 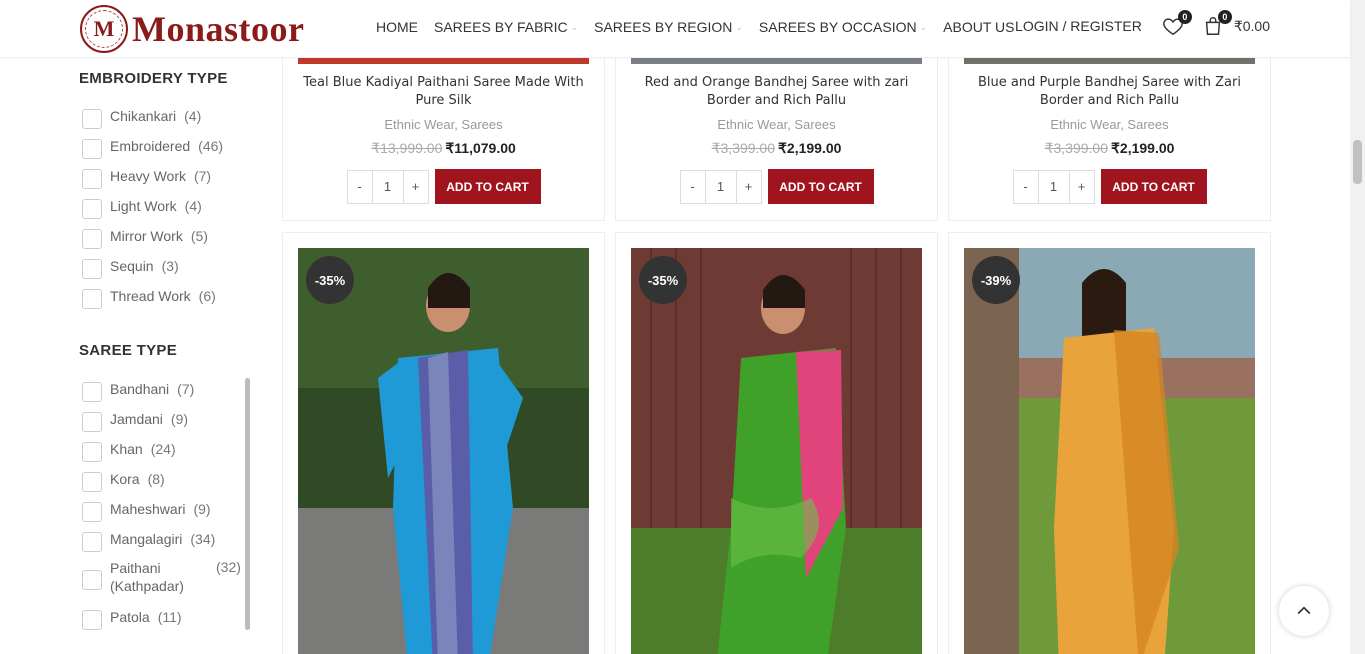 I want to click on filter-maheshwari: Maheshwari (9), so click(x=162, y=516).